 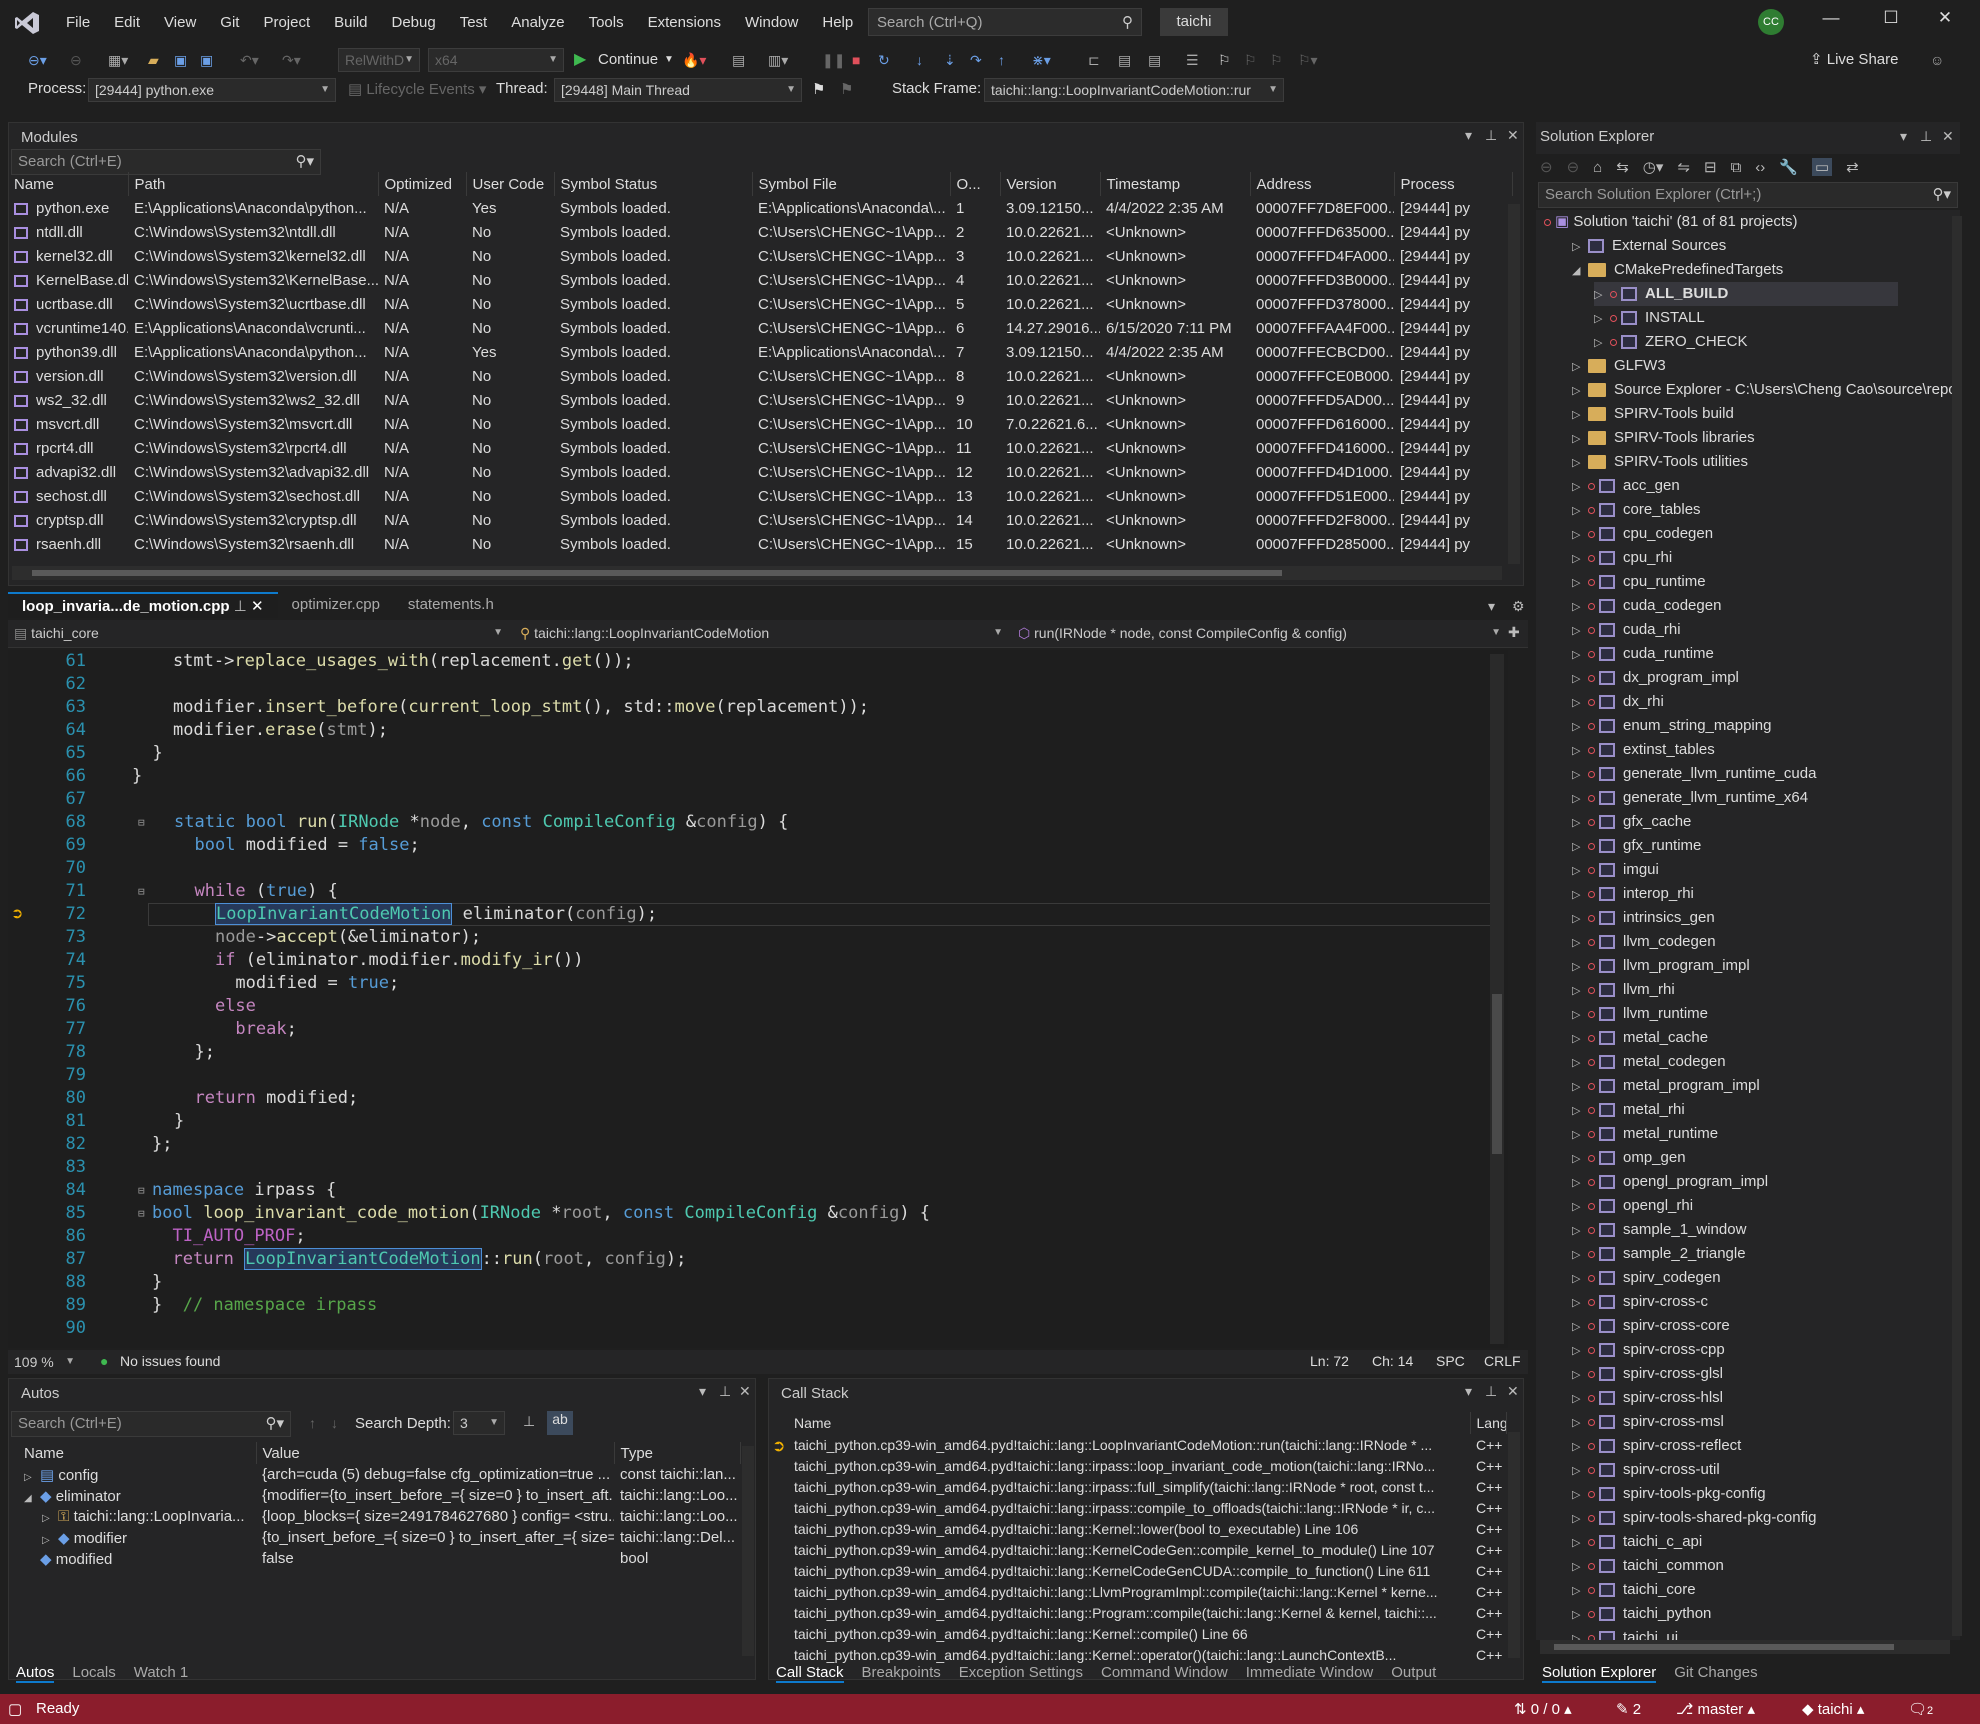 What do you see at coordinates (684, 22) in the screenshot?
I see `menu-item-extensions: Extensions` at bounding box center [684, 22].